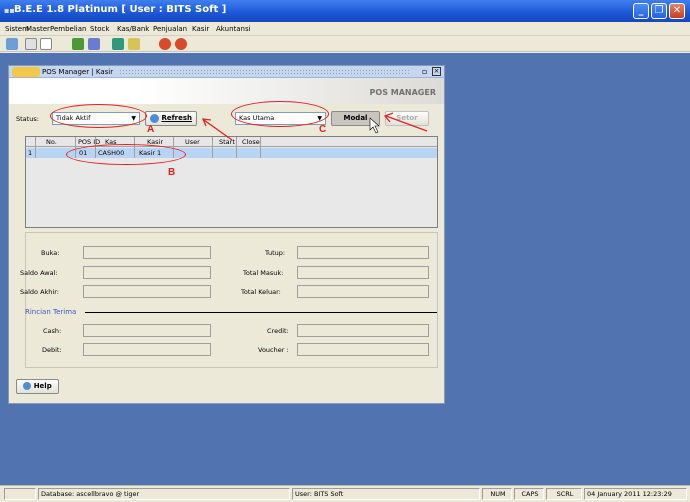  I want to click on statusbar-num: NUM, so click(497, 494).